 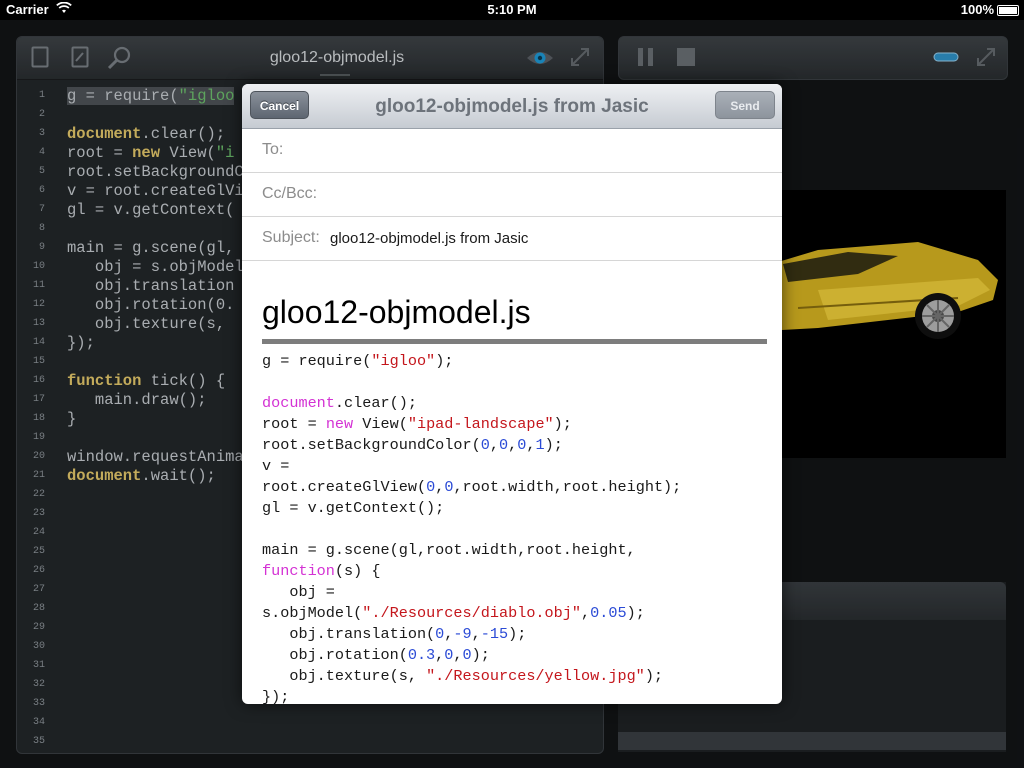 I want to click on mail-title: gloo12-objmodel.js from Jasic, so click(x=512, y=106).